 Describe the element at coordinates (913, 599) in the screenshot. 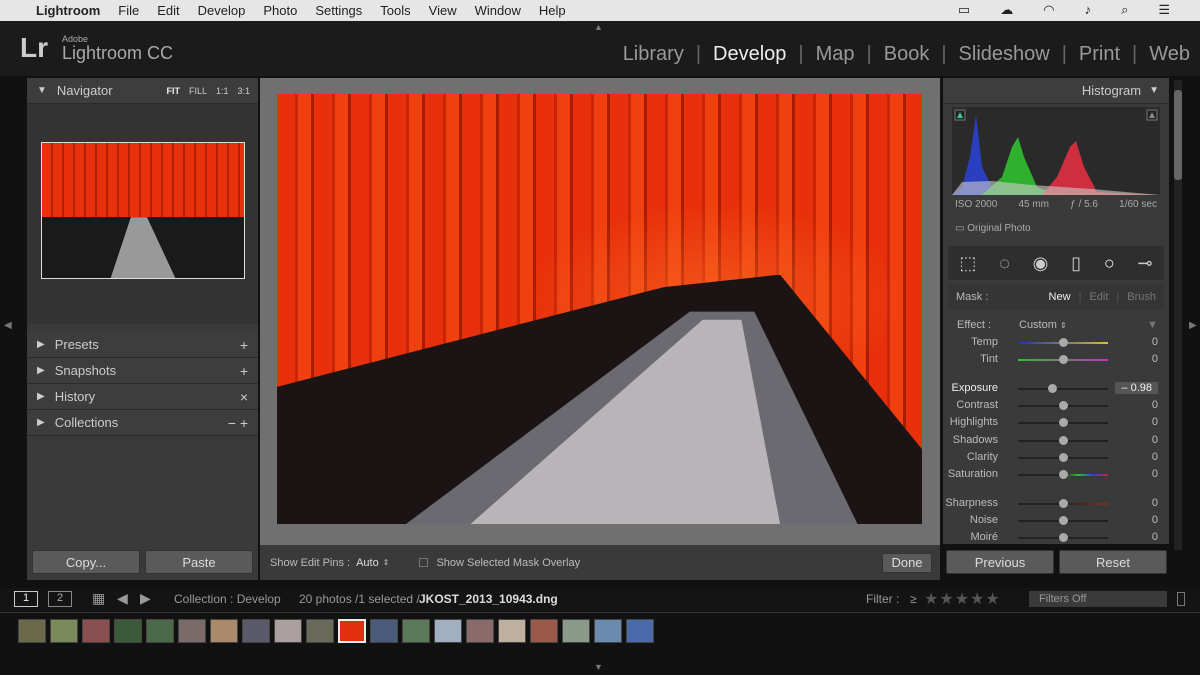

I see `filter-operator: ≥` at that location.